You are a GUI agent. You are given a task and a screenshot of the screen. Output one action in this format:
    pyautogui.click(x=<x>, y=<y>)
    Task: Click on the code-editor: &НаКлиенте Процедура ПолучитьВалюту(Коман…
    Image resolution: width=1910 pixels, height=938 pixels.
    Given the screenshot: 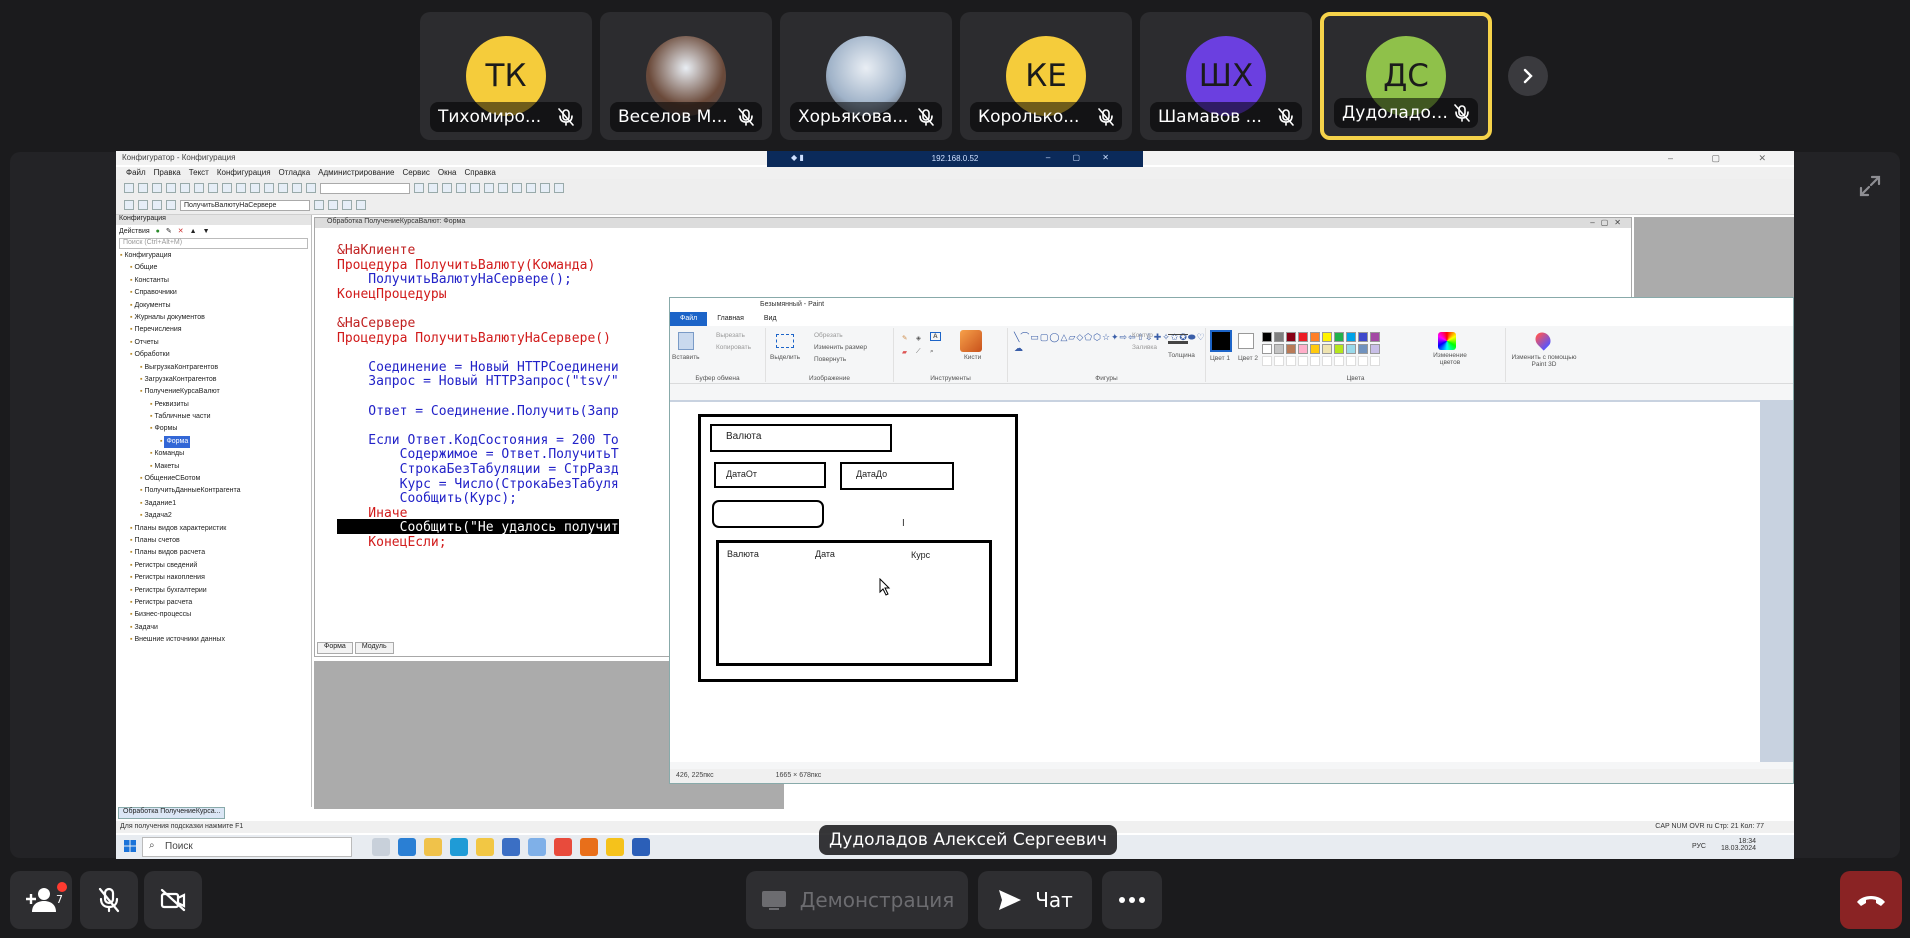 What is the action you would take?
    pyautogui.click(x=478, y=396)
    